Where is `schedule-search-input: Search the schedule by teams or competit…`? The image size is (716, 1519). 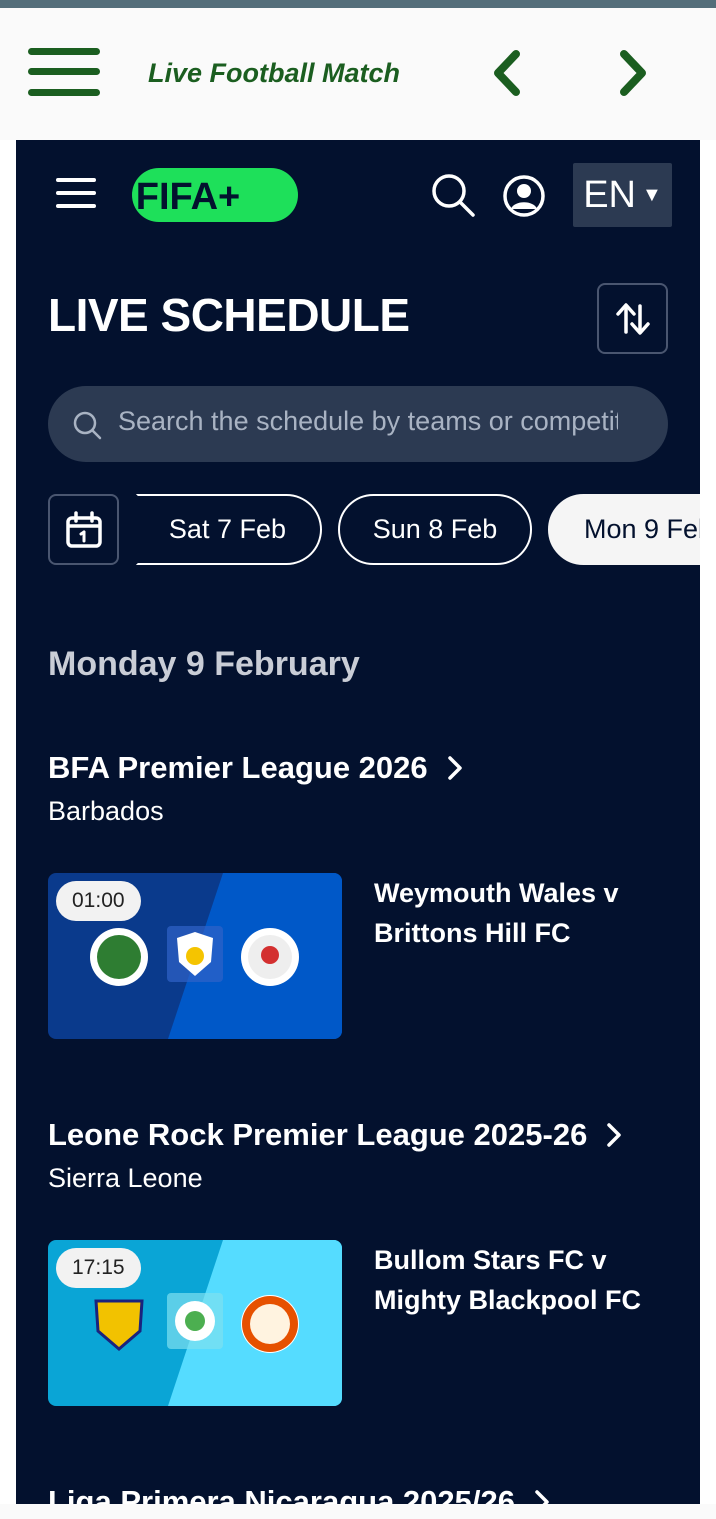 schedule-search-input: Search the schedule by teams or competit… is located at coordinates (358, 424).